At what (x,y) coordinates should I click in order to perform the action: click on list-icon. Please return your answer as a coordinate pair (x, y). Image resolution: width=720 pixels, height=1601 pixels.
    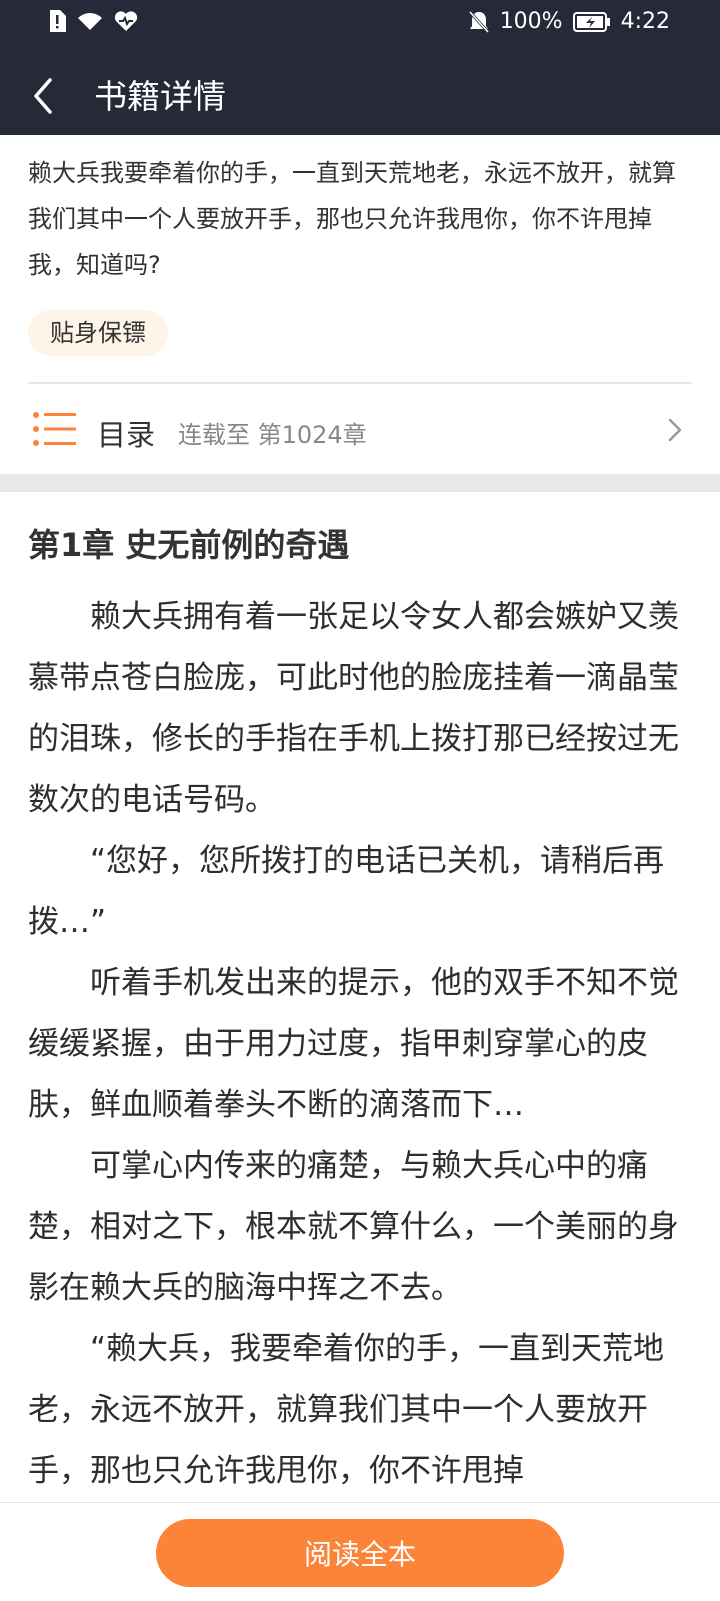
    Looking at the image, I should click on (54, 429).